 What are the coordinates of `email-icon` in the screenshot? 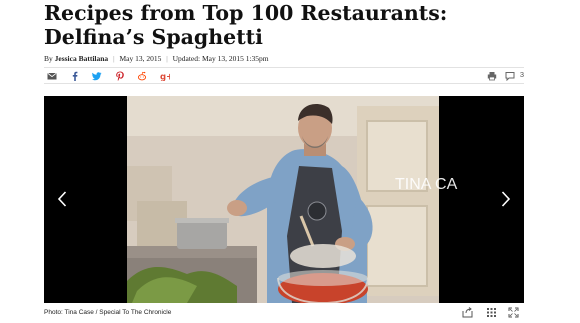 It's located at (52, 76).